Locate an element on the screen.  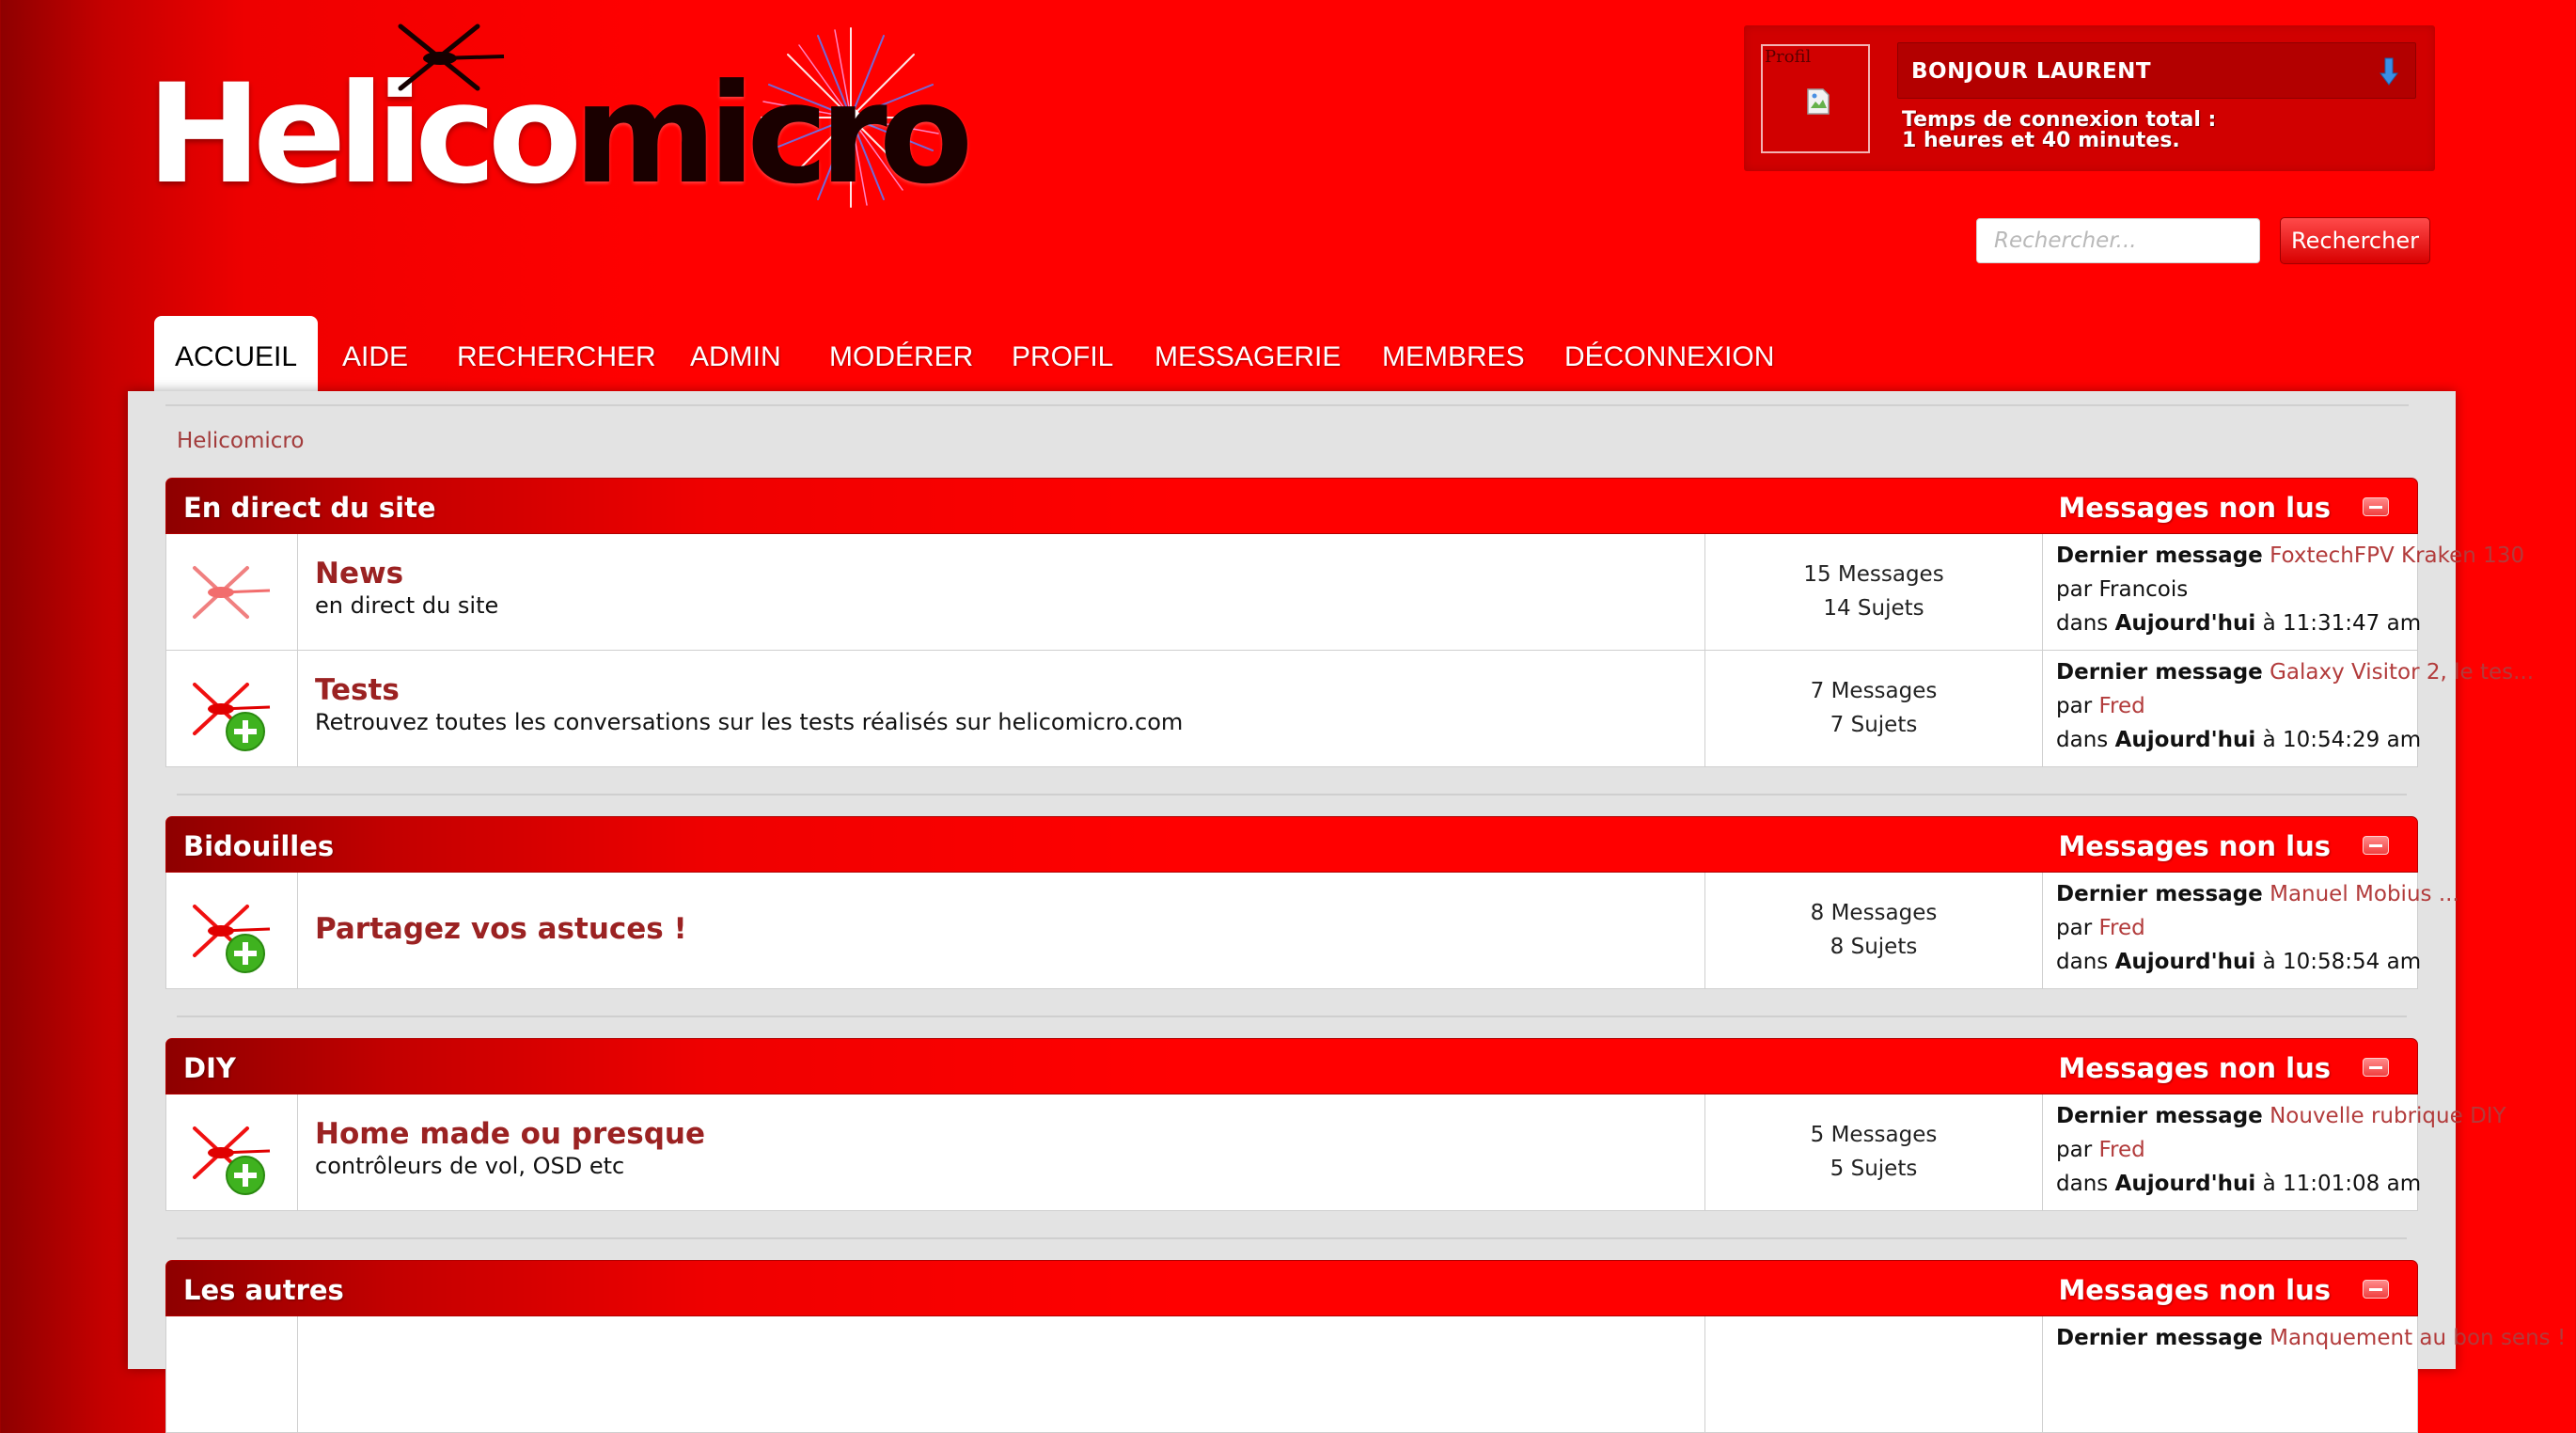
forum-stats-cell: 15 Messages 14 Sujets is located at coordinates (1874, 592).